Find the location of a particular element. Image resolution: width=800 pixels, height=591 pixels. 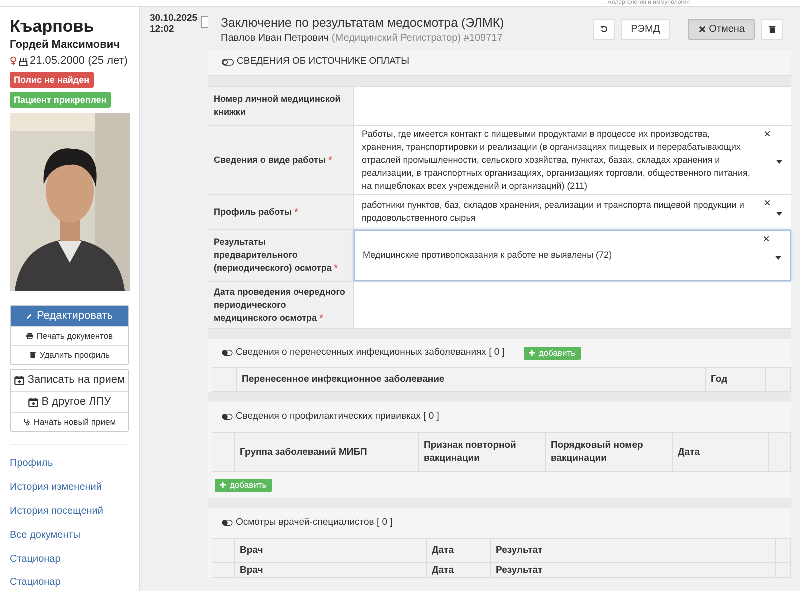

field-label: Сведения о виде работы * is located at coordinates (273, 160).